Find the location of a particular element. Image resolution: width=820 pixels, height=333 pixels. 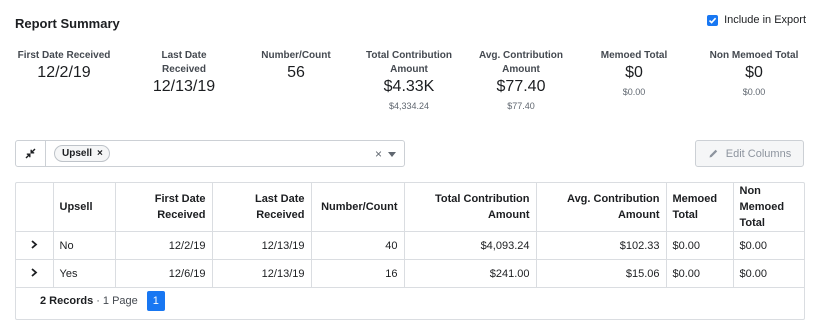

column-header-upsell: Upsell is located at coordinates (84, 207).